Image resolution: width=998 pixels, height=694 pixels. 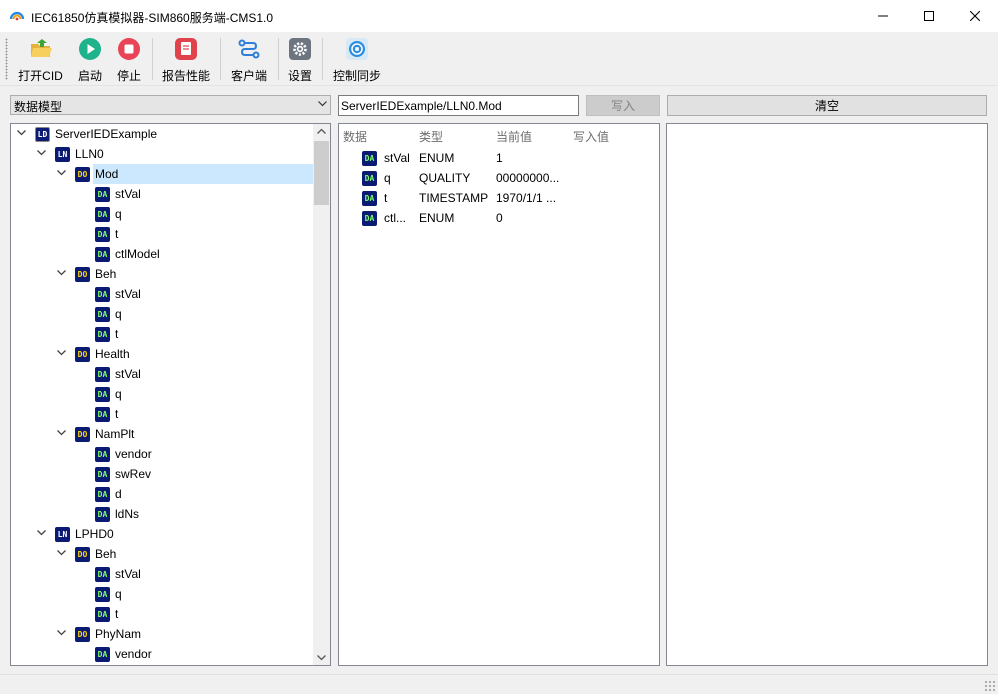 I want to click on open-cid-label: 打开CID, so click(x=40, y=76).